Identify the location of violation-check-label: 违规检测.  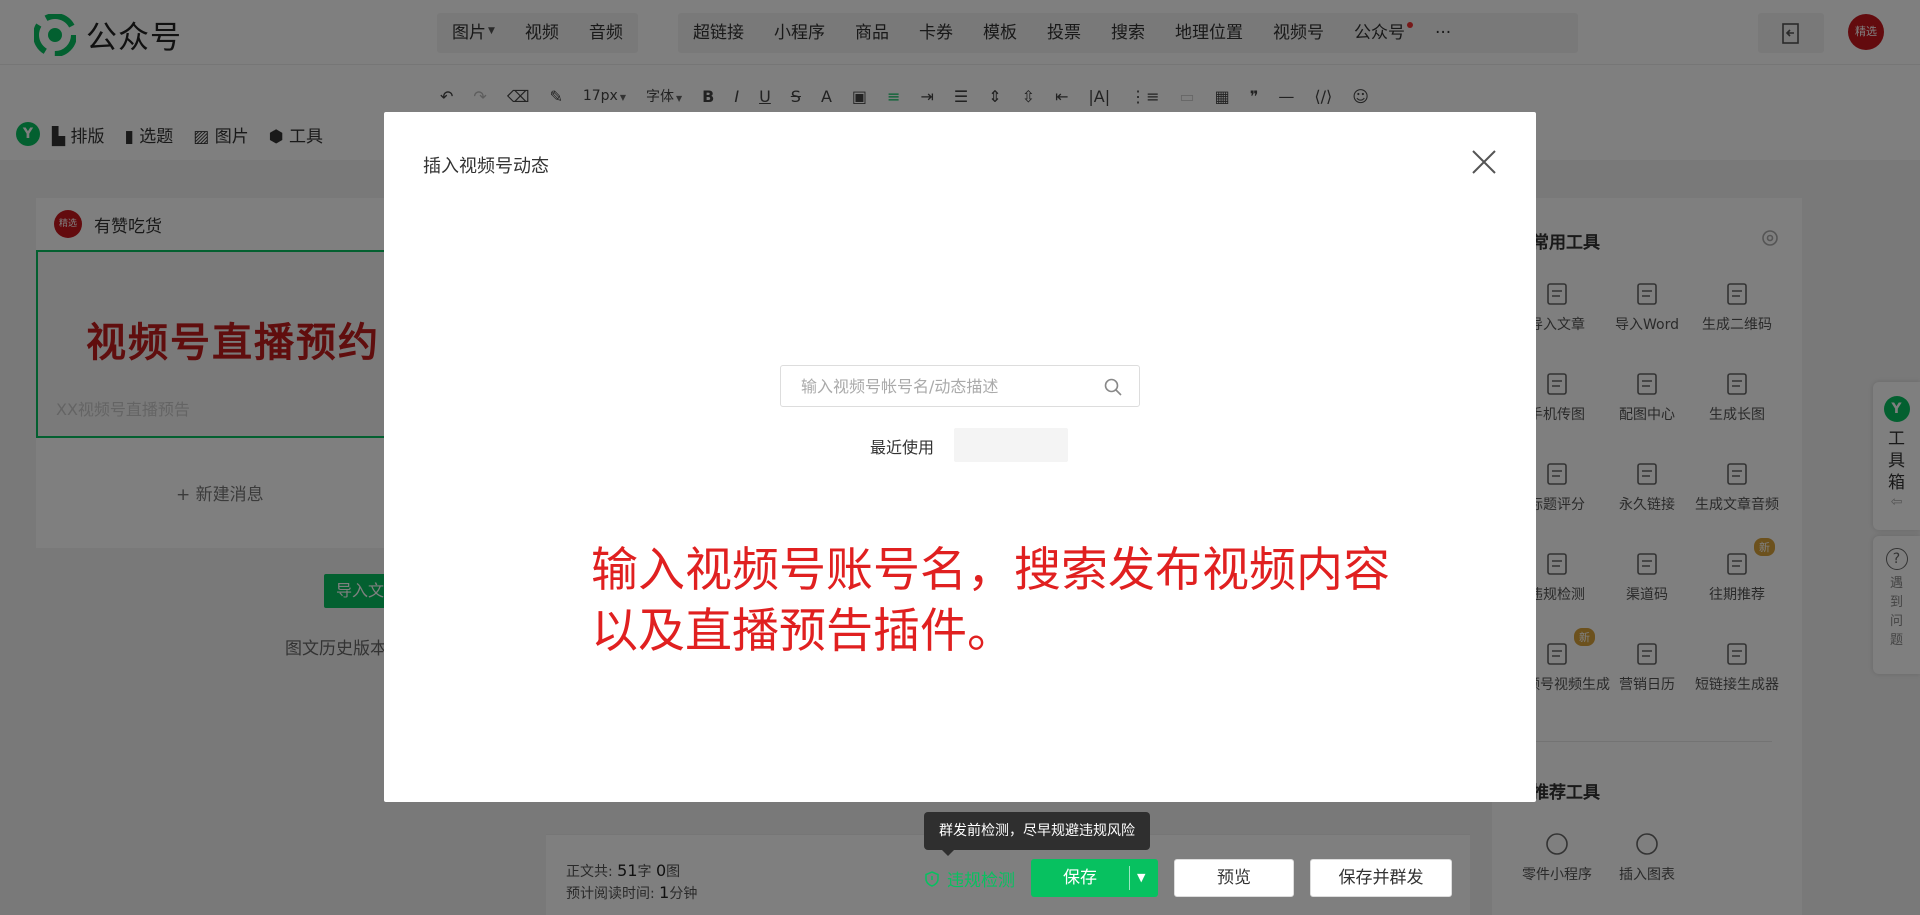
(981, 881).